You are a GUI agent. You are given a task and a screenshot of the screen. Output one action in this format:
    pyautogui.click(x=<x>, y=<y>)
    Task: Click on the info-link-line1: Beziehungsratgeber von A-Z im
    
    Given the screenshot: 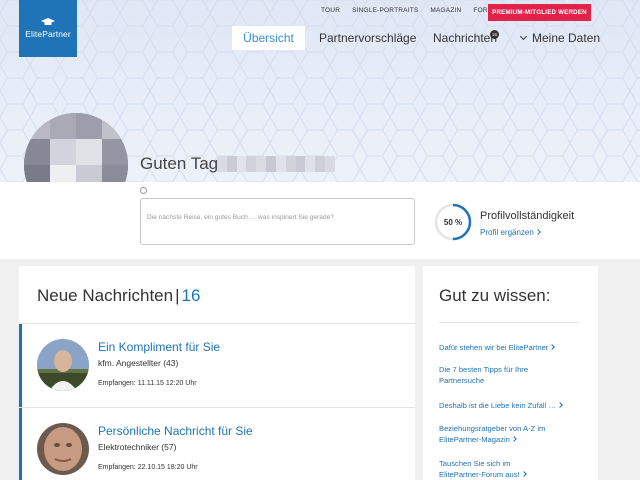 What is the action you would take?
    pyautogui.click(x=492, y=428)
    